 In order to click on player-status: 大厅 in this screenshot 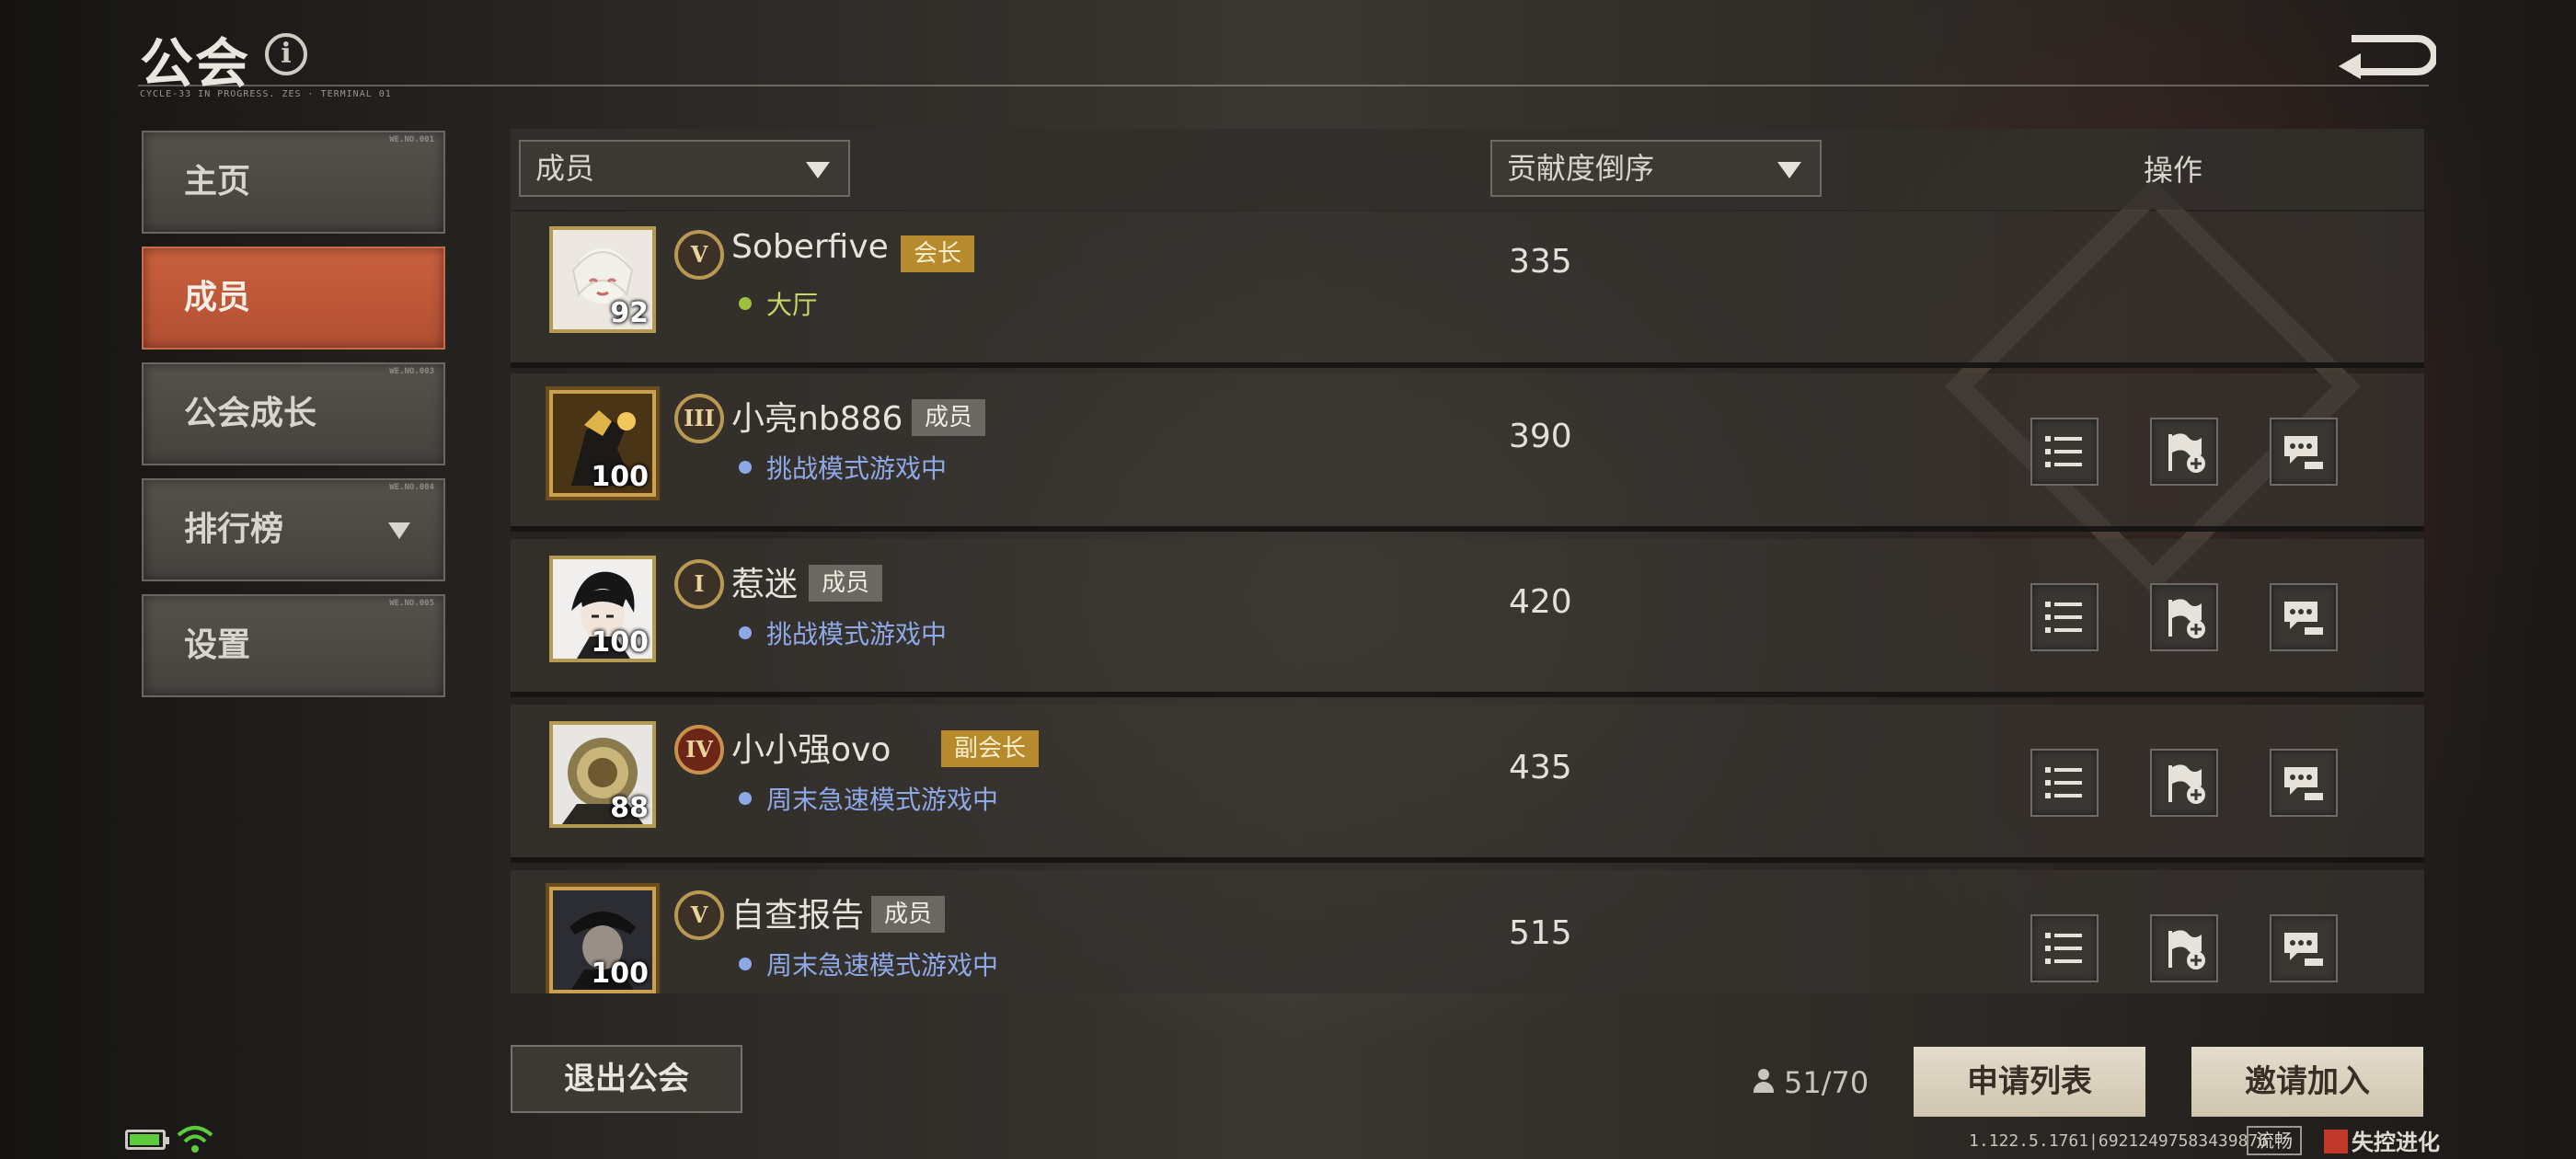, I will do `click(778, 303)`.